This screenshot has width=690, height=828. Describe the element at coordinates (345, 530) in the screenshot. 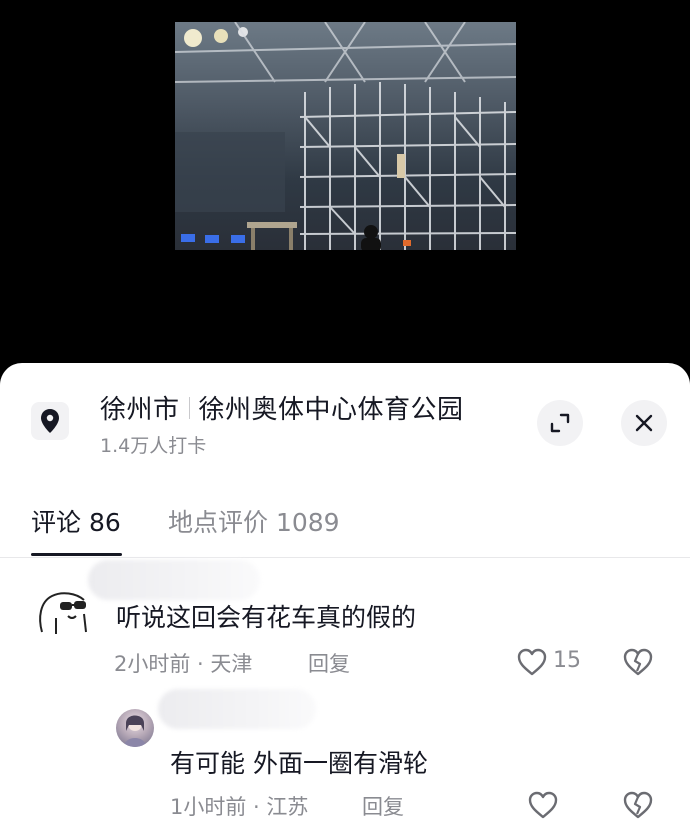

I see `tab-bar: 评论 86 地点评价 1089` at that location.